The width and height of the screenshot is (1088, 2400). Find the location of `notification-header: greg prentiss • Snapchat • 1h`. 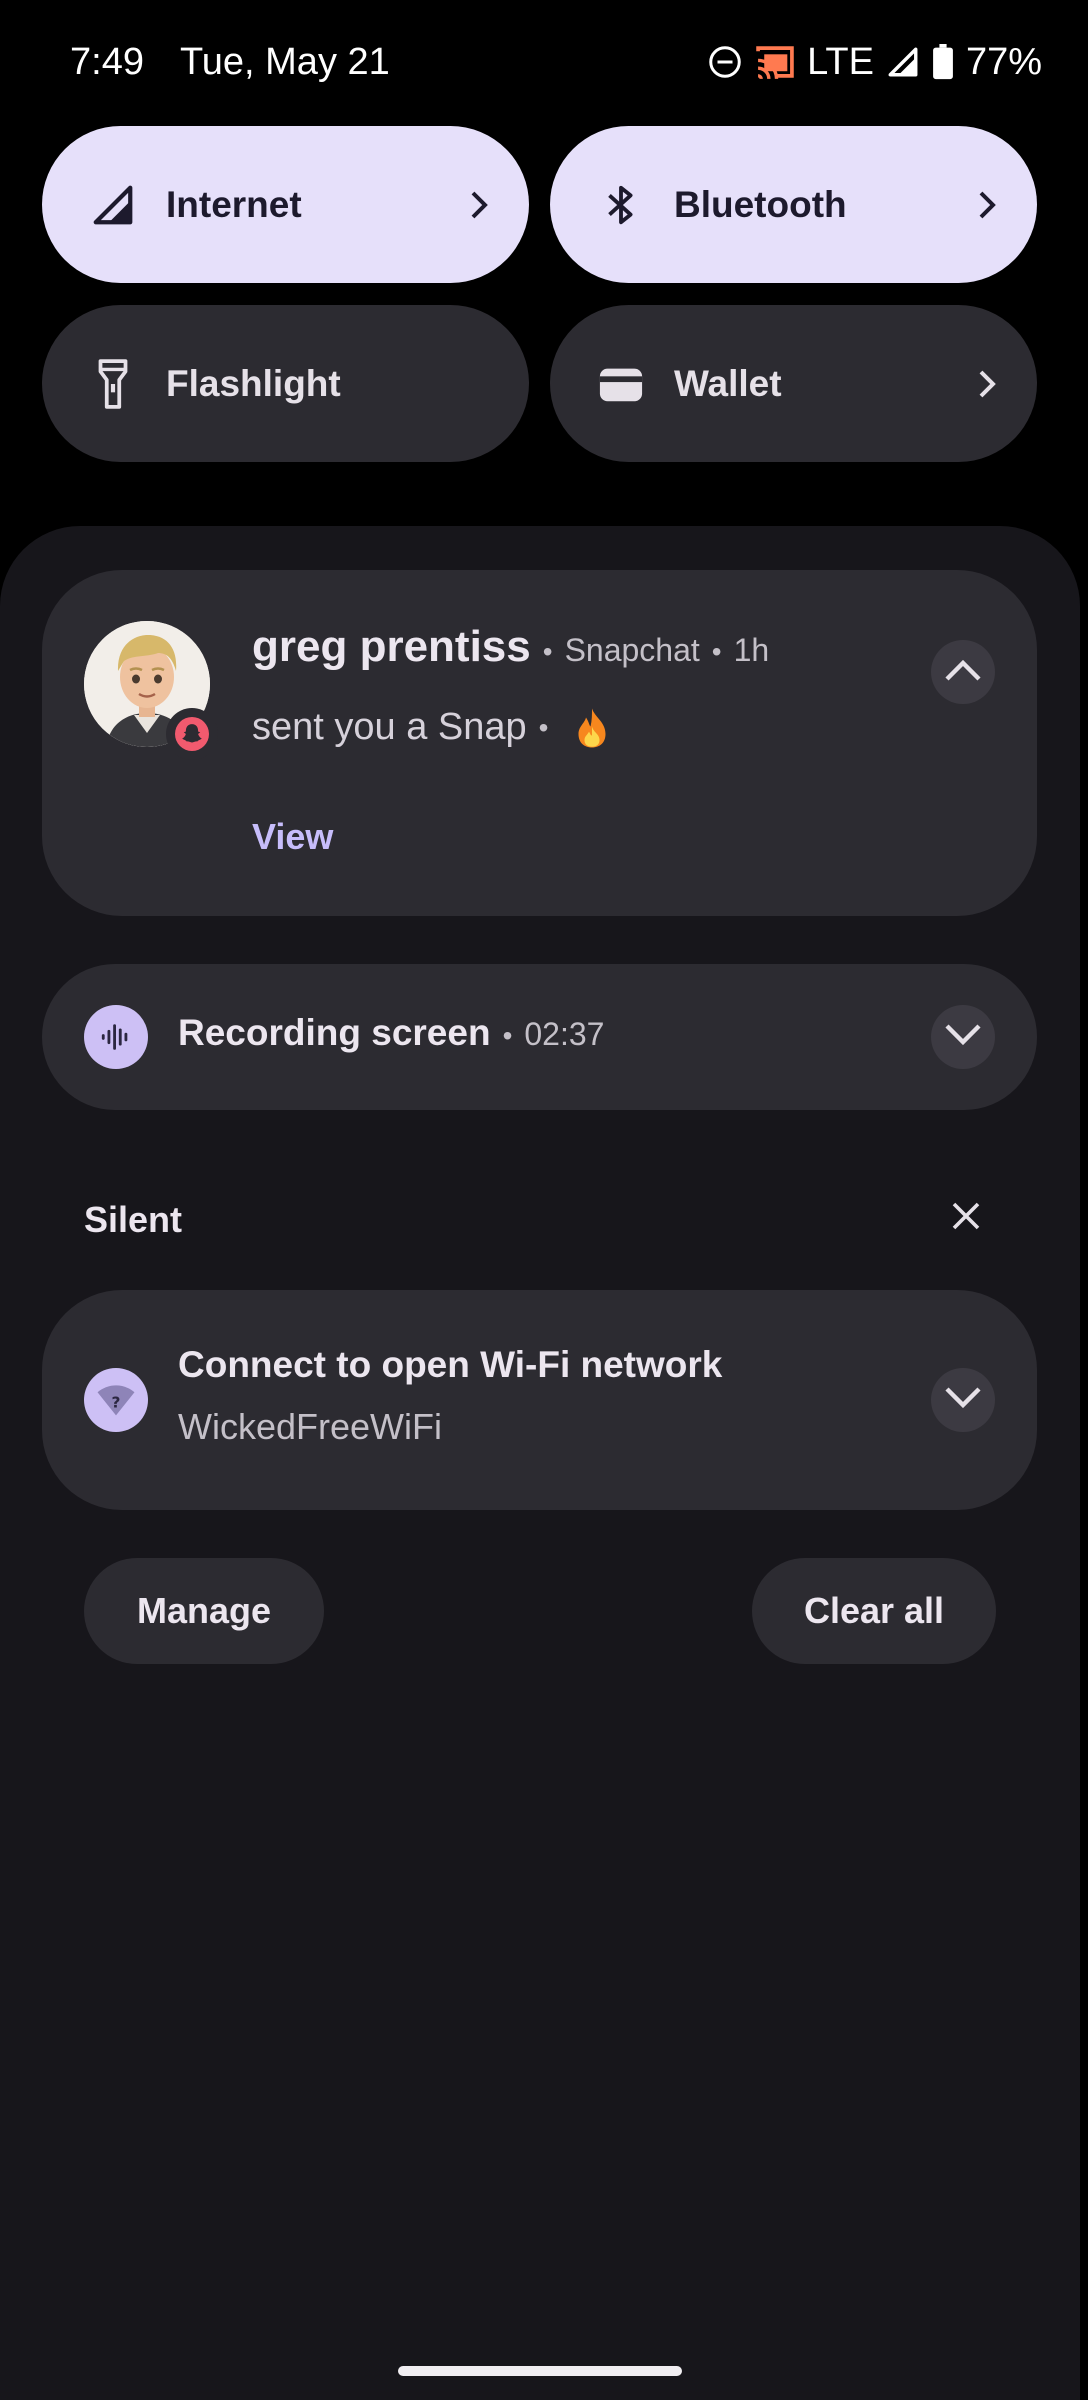

notification-header: greg prentiss • Snapchat • 1h is located at coordinates (510, 647).